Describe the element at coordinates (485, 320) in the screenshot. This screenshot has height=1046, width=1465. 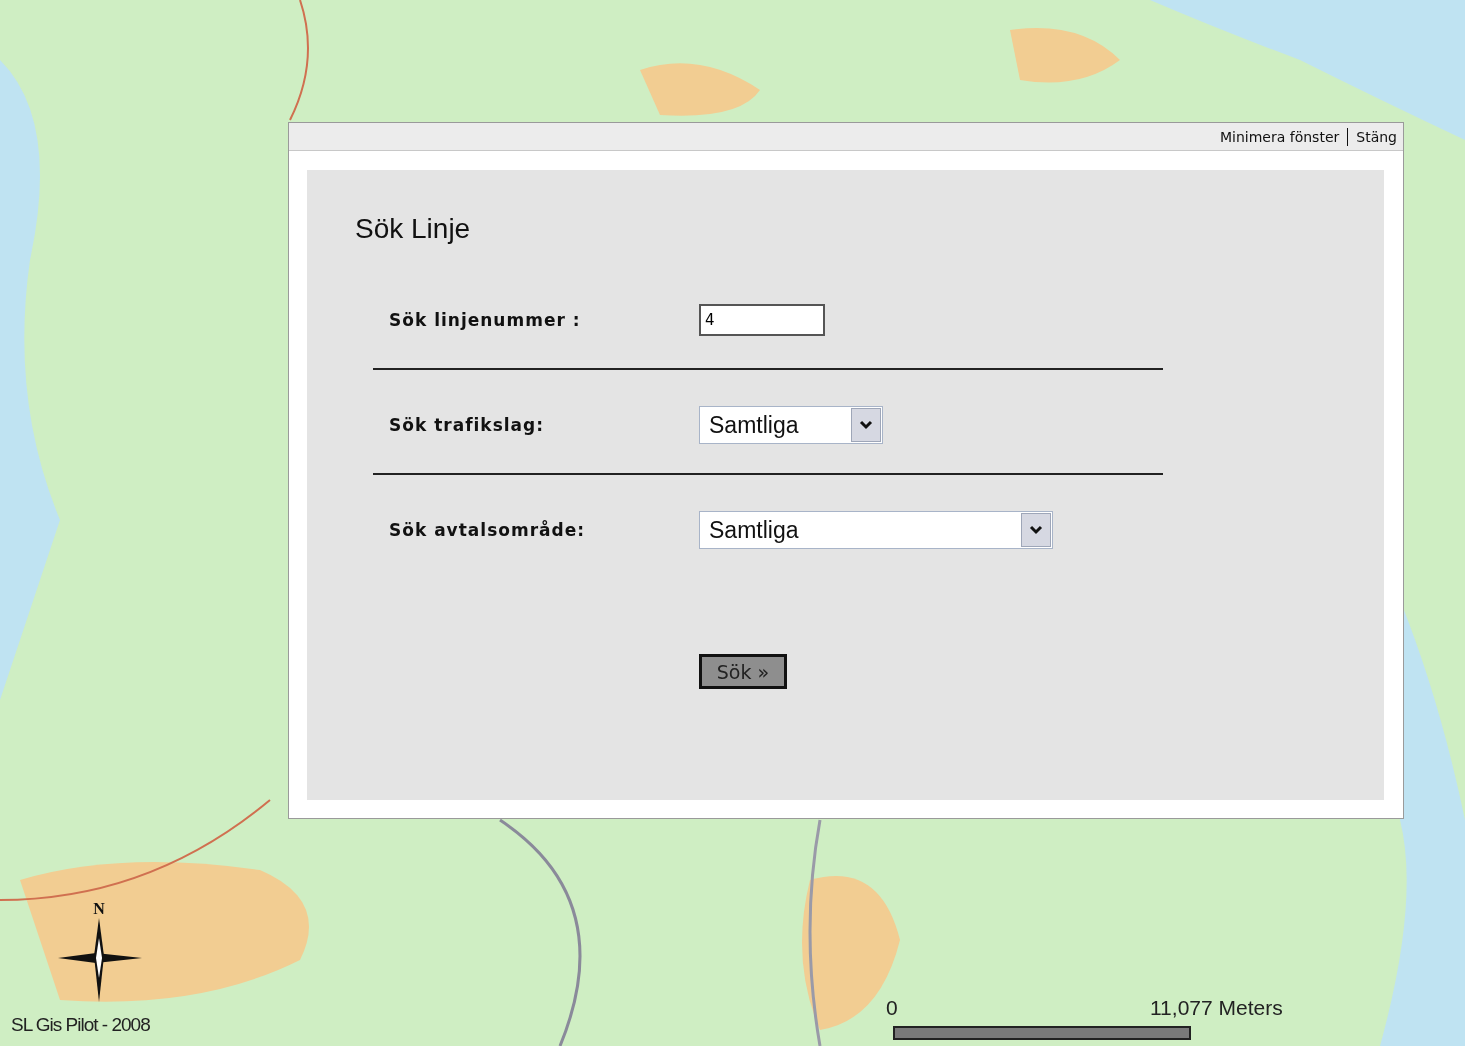
I see `field-label: Sök linjenummer :` at that location.